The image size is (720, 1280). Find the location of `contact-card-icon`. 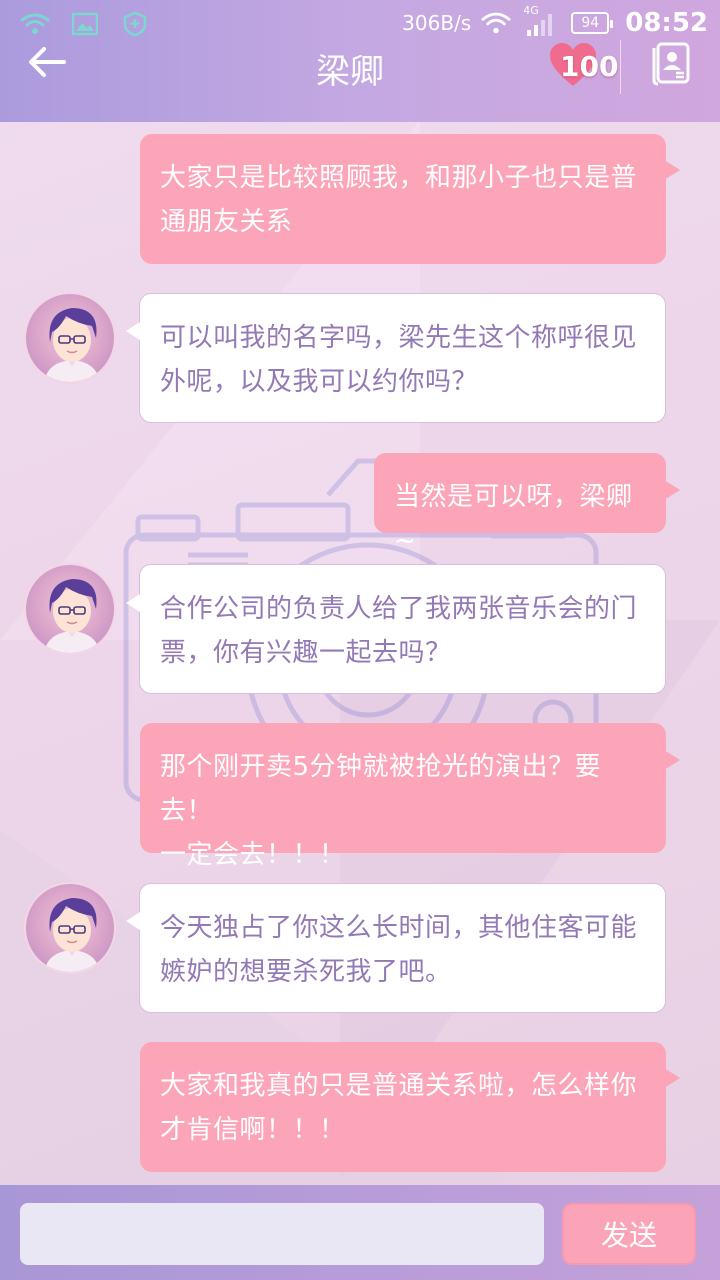

contact-card-icon is located at coordinates (672, 63).